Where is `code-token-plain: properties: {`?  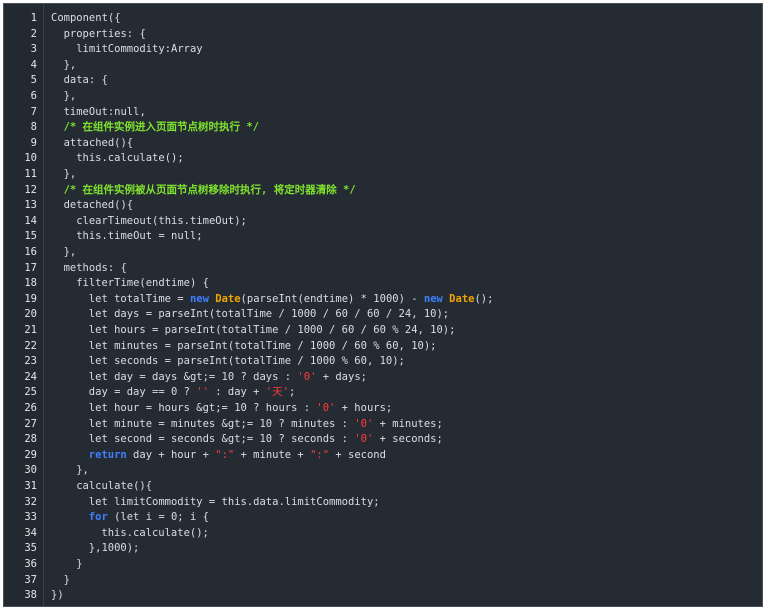
code-token-plain: properties: { is located at coordinates (104, 33).